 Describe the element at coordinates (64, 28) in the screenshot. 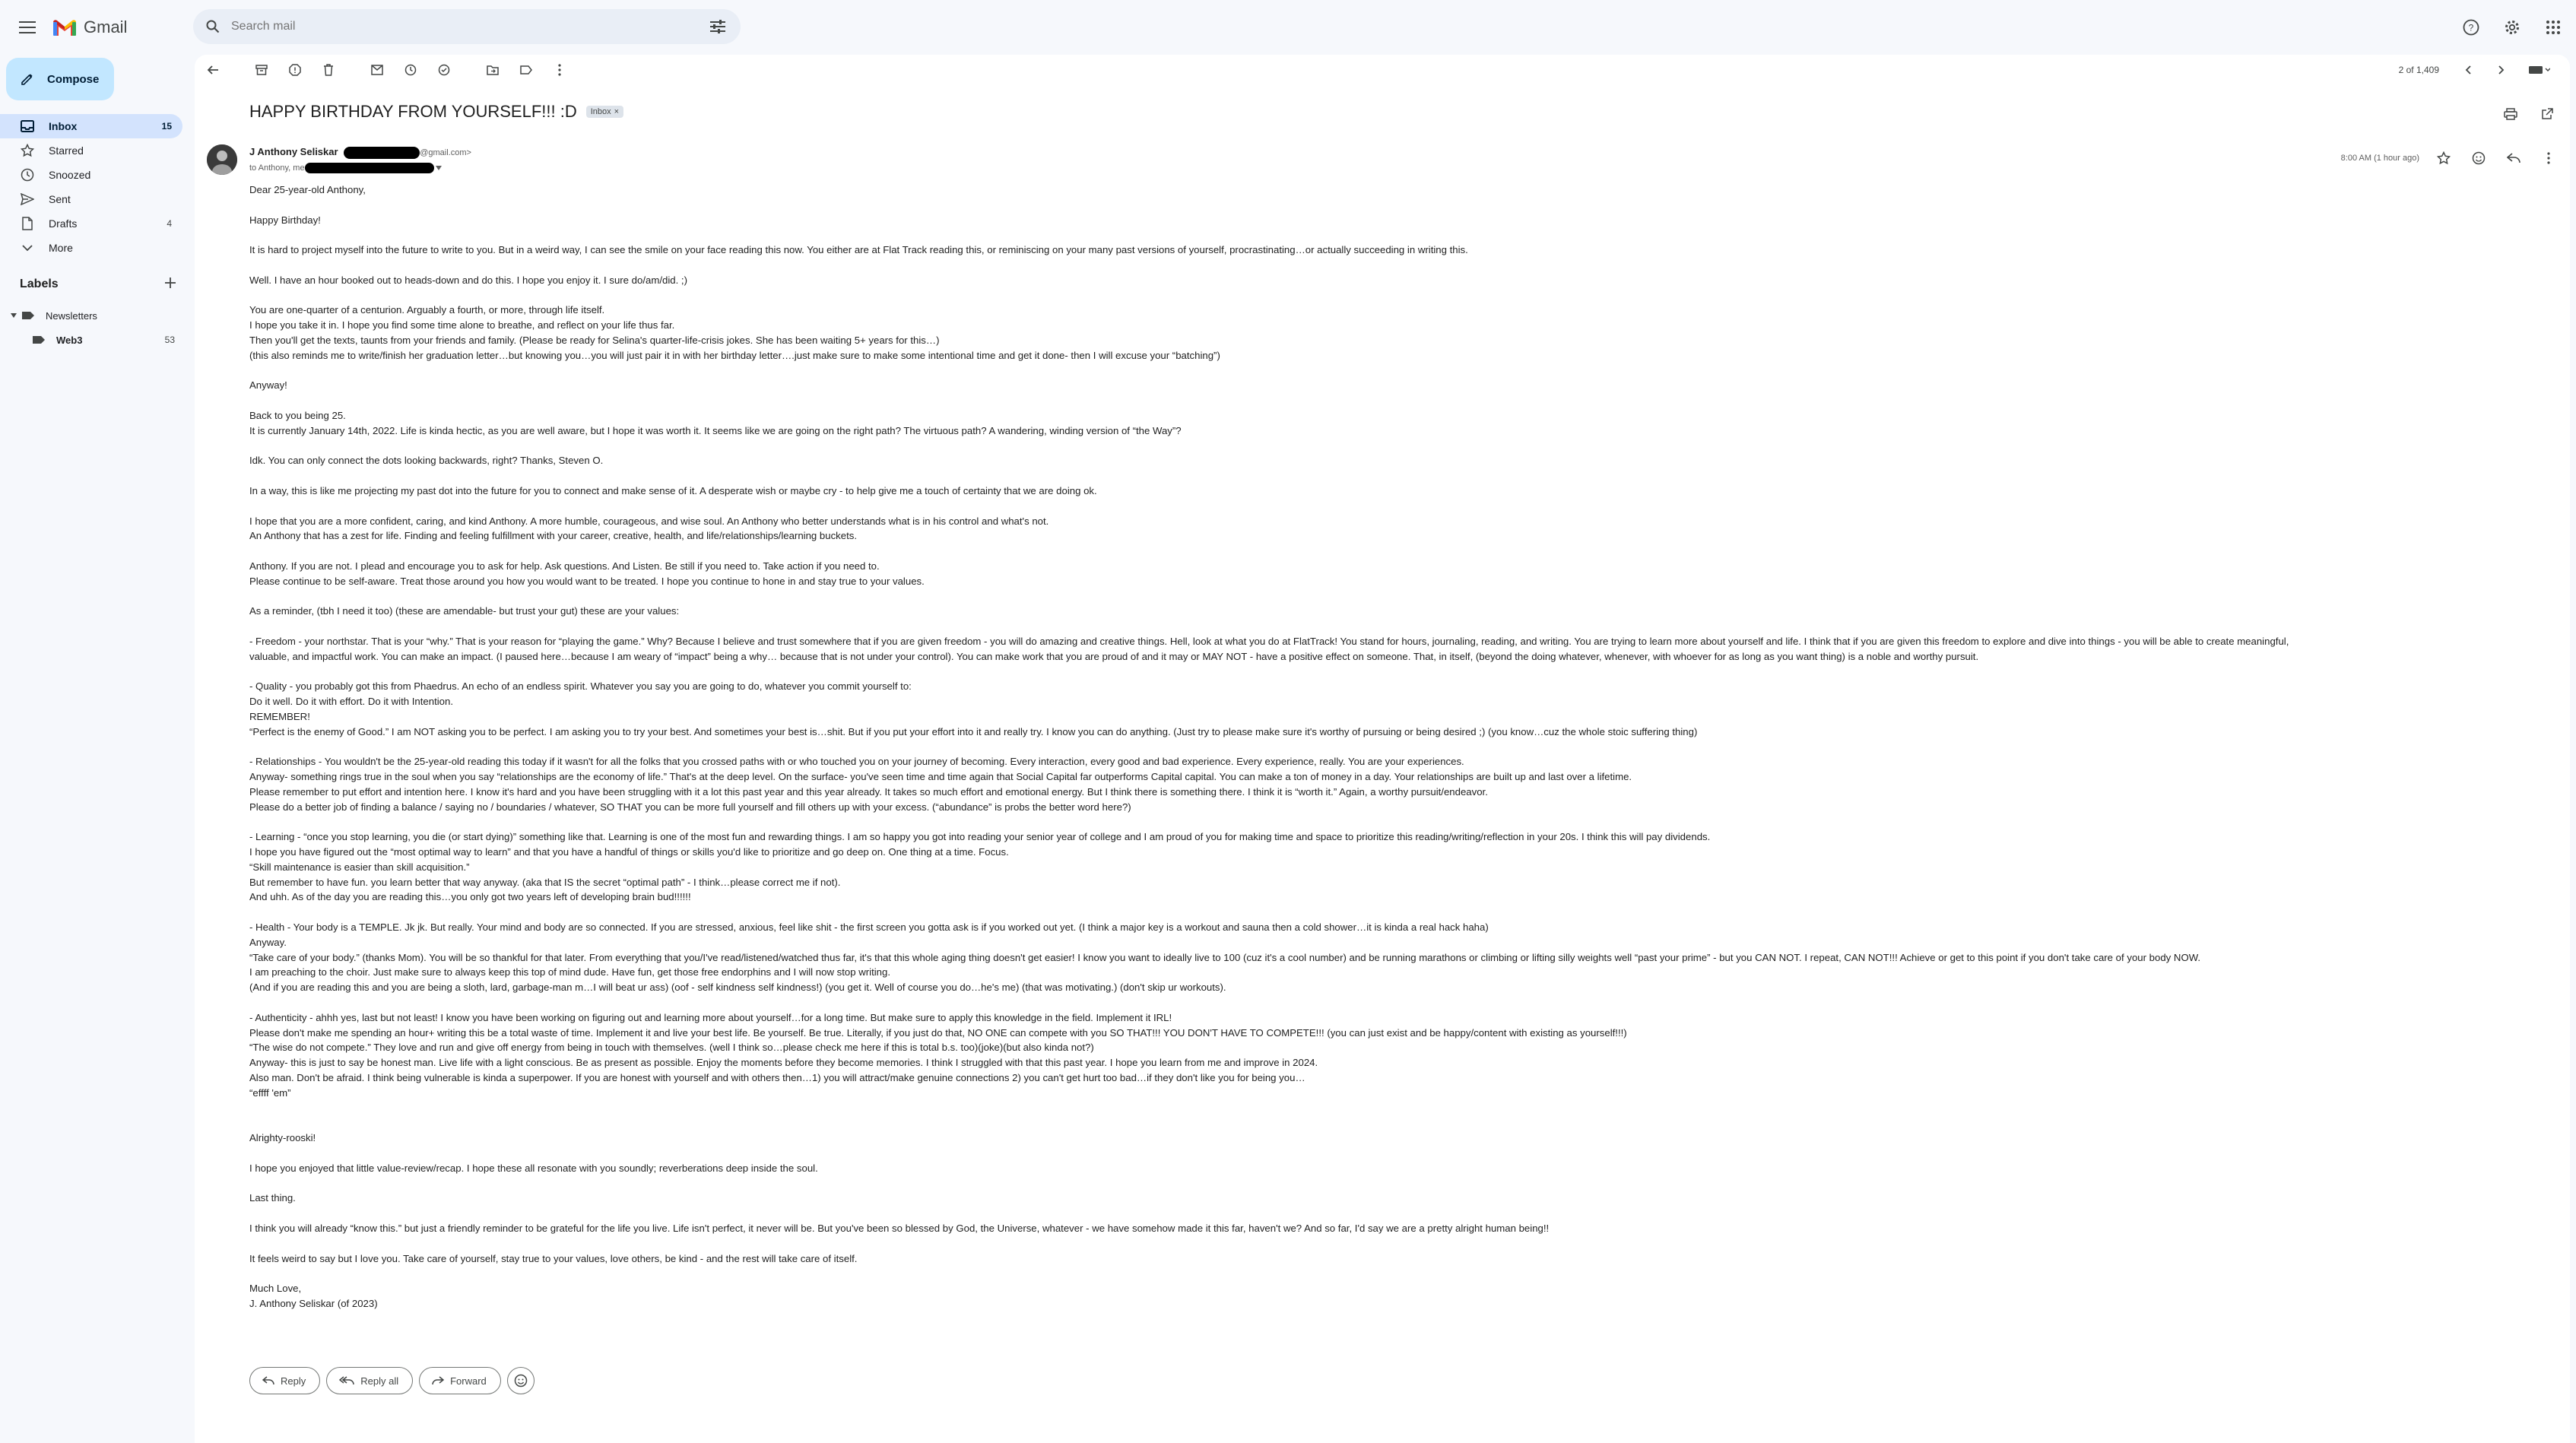

I see `gmail-m-icon` at that location.